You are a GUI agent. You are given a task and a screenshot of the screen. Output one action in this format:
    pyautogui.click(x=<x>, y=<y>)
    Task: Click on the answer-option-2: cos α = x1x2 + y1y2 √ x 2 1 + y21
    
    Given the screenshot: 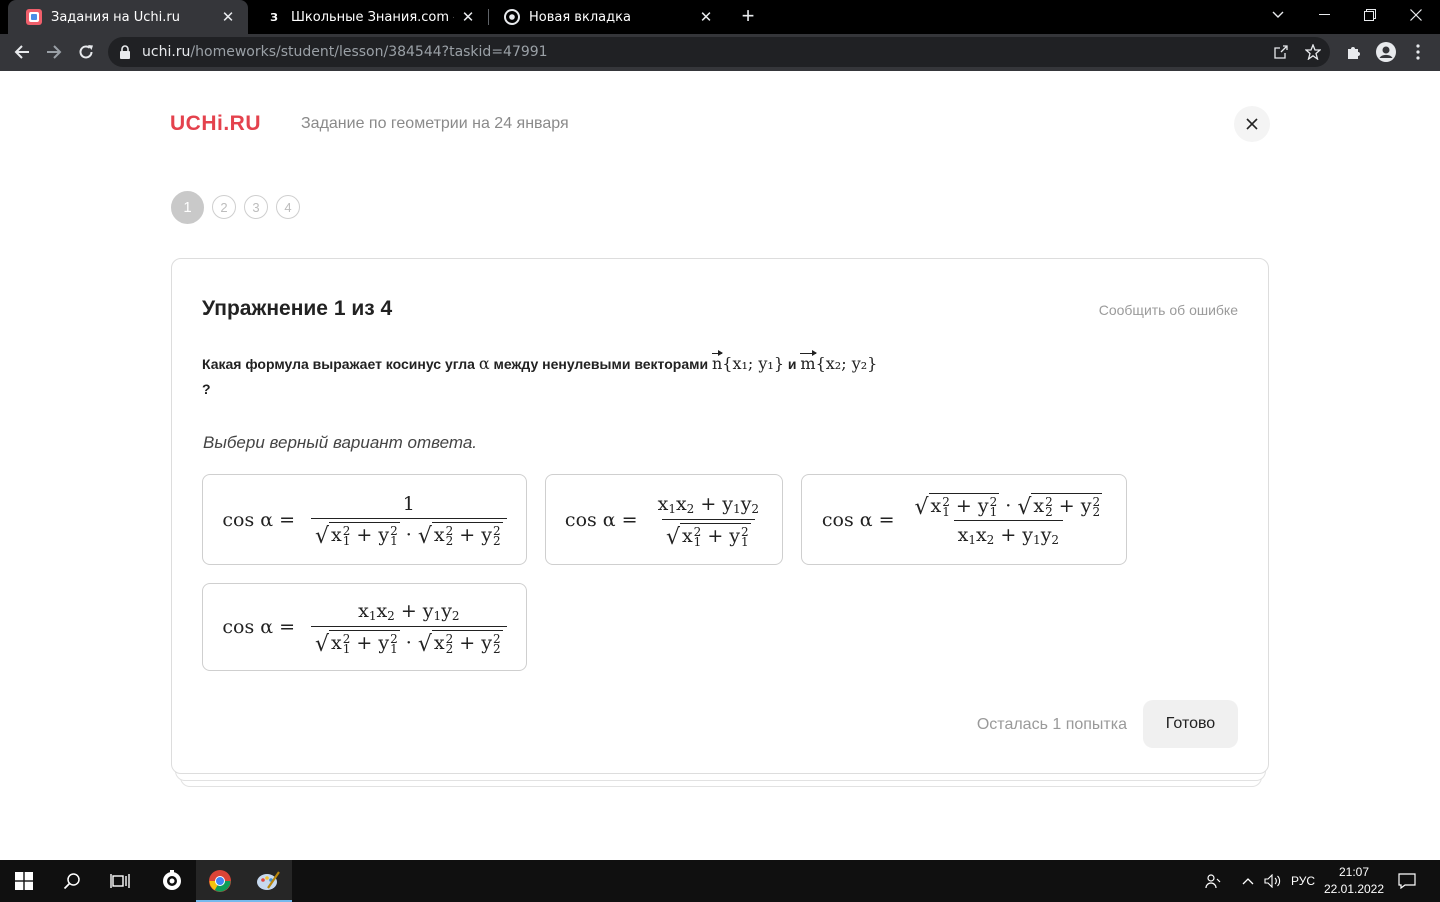 What is the action you would take?
    pyautogui.click(x=664, y=519)
    